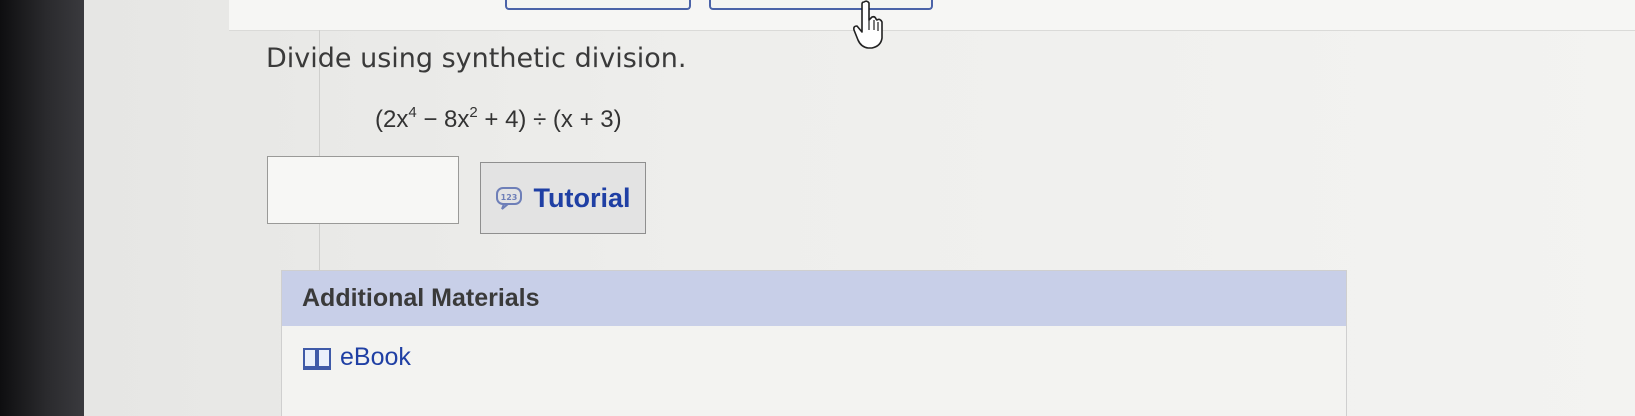 Image resolution: width=1635 pixels, height=416 pixels. What do you see at coordinates (598, 5) in the screenshot?
I see `top-button-left` at bounding box center [598, 5].